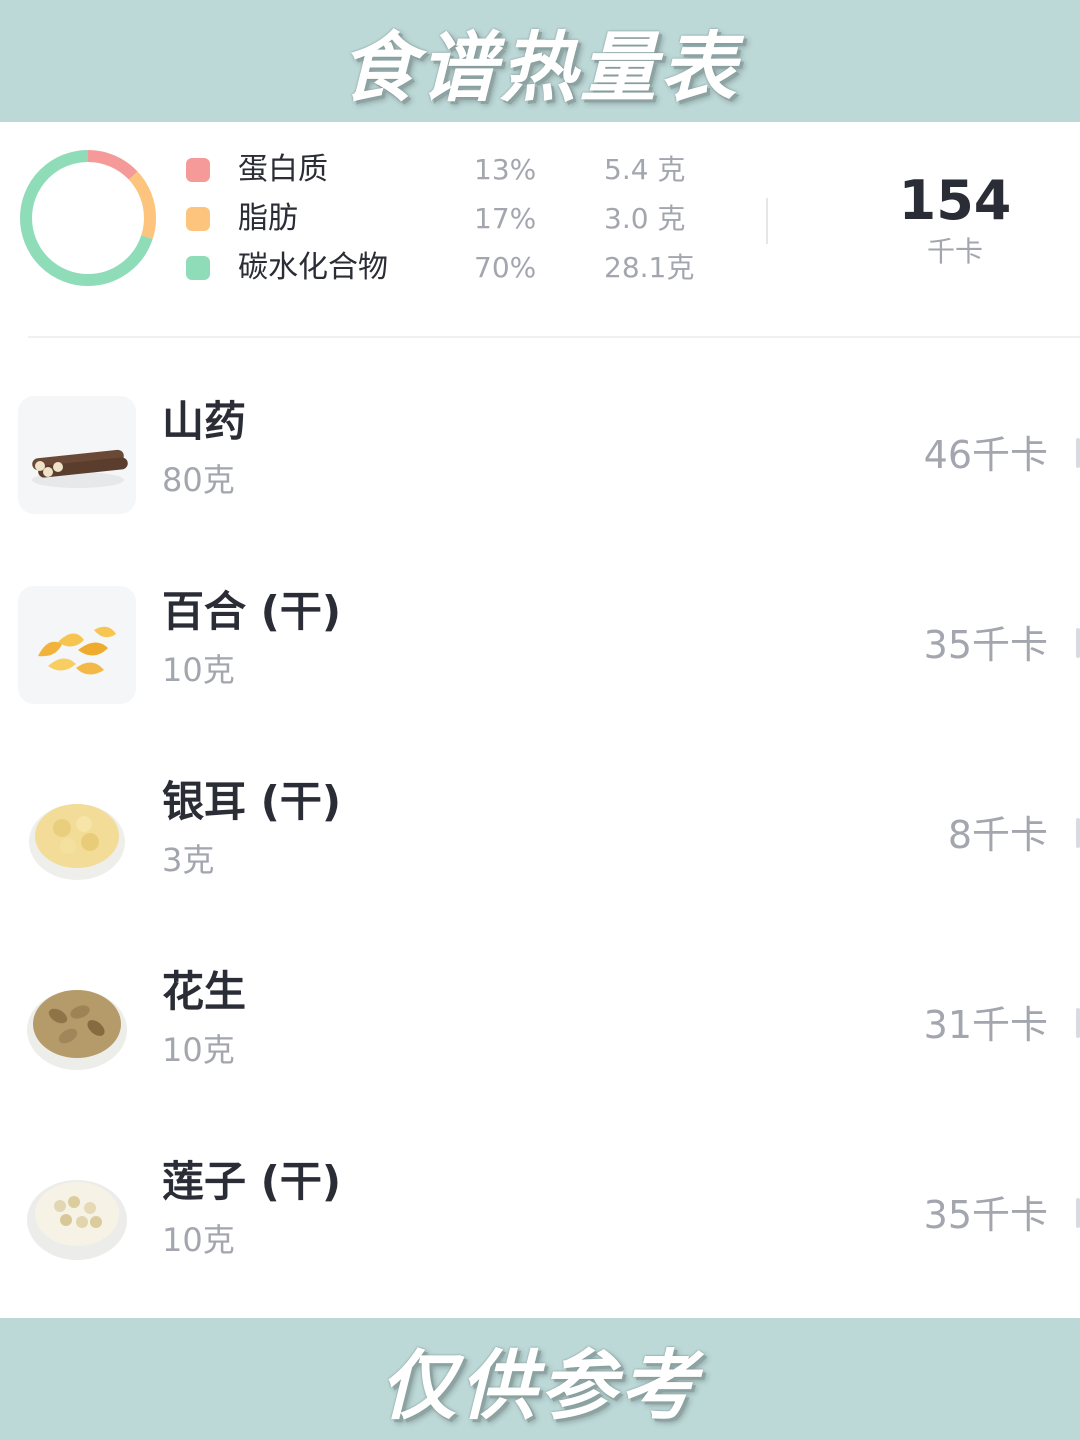 The image size is (1080, 1440). Describe the element at coordinates (955, 200) in the screenshot. I see `total-calories: 154` at that location.